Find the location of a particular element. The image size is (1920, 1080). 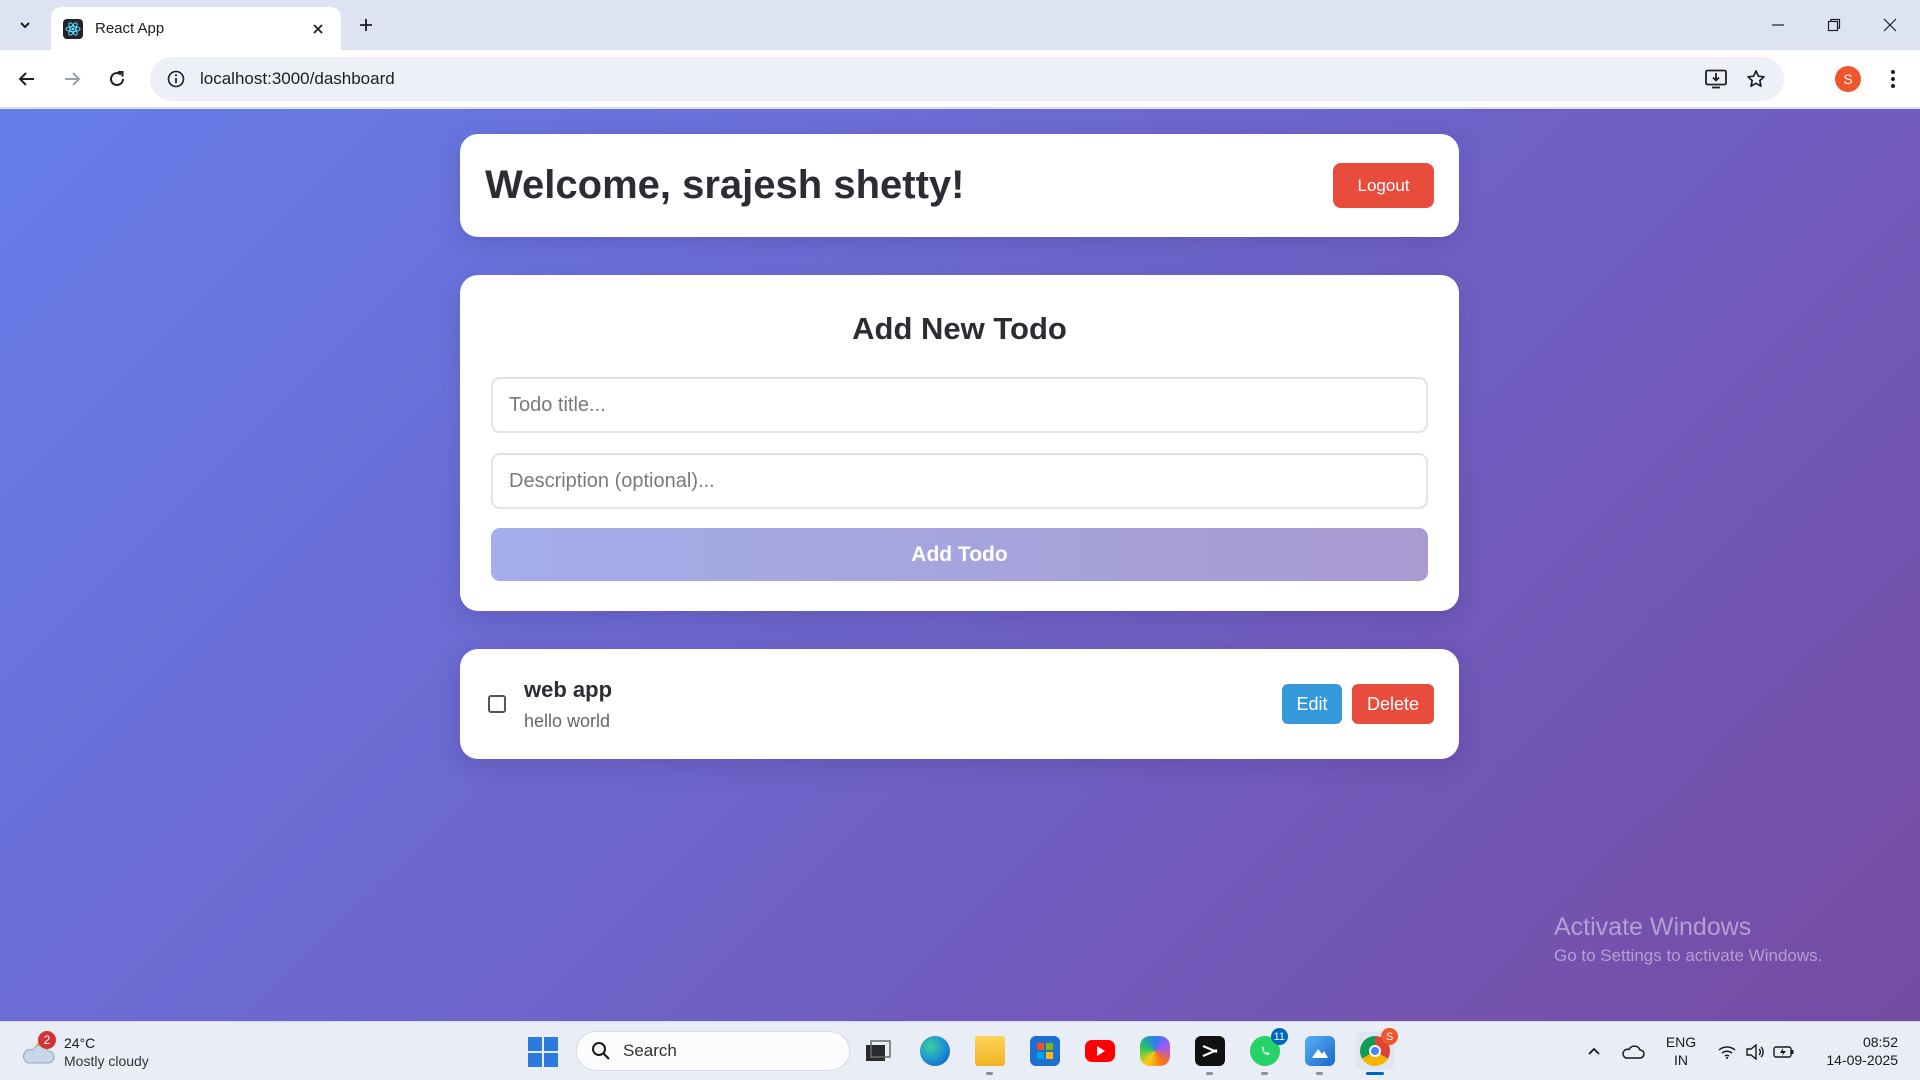

kebab-menu-icon is located at coordinates (1893, 79).